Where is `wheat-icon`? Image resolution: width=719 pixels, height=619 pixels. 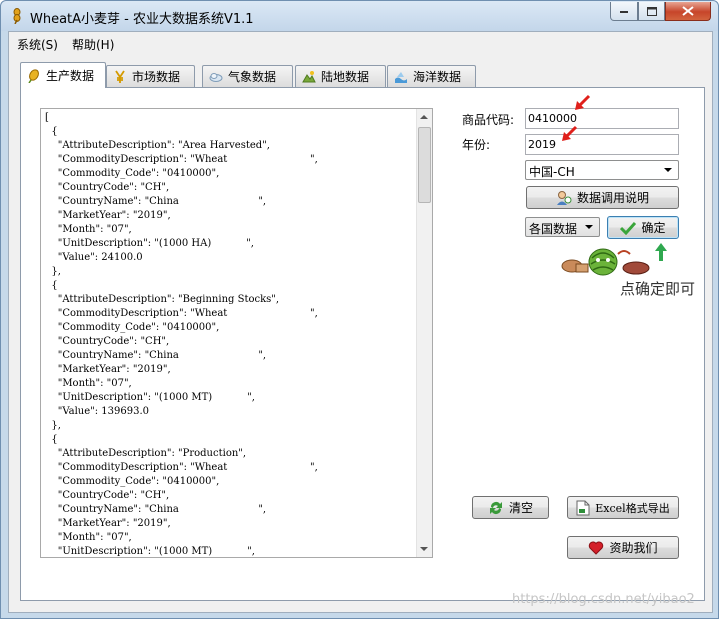 wheat-icon is located at coordinates (33, 75).